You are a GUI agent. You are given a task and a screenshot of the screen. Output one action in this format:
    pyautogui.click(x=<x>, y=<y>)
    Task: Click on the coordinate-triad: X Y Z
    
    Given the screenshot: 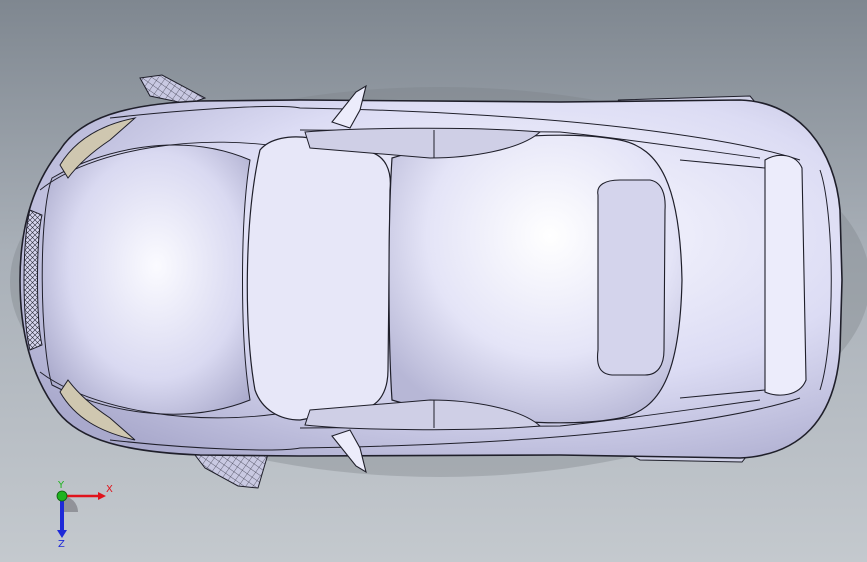 What is the action you would take?
    pyautogui.click(x=84, y=514)
    